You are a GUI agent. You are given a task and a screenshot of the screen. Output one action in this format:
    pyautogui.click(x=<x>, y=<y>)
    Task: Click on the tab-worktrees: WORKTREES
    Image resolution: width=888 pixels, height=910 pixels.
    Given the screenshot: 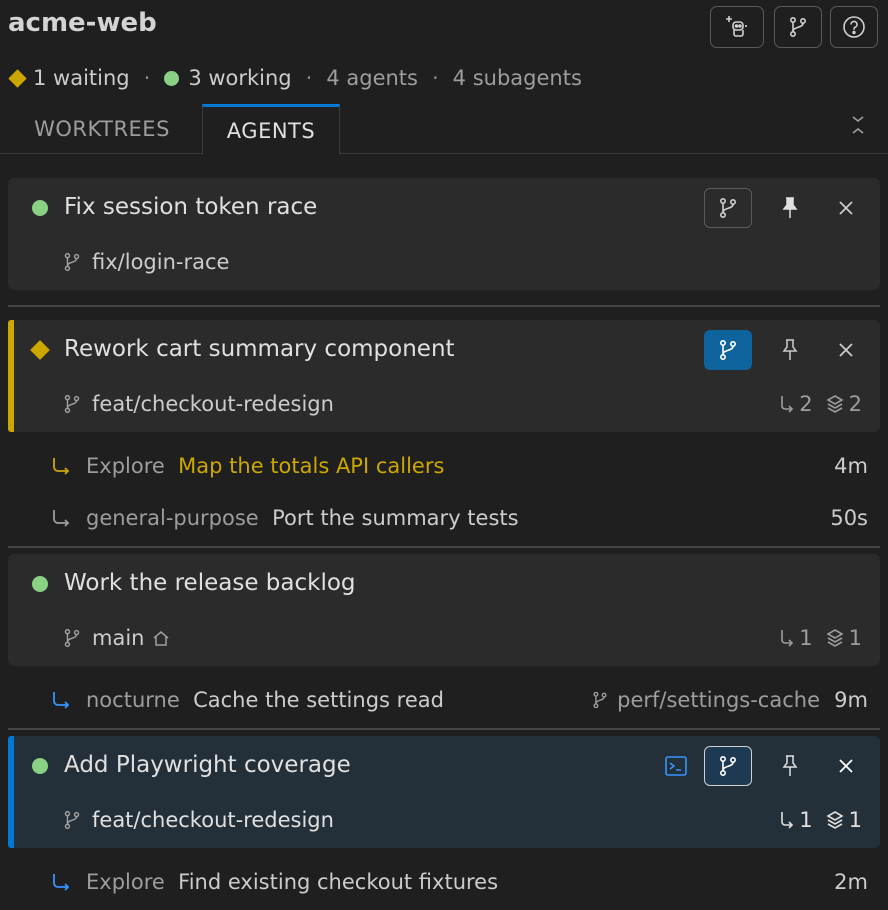 What is the action you would take?
    pyautogui.click(x=102, y=129)
    